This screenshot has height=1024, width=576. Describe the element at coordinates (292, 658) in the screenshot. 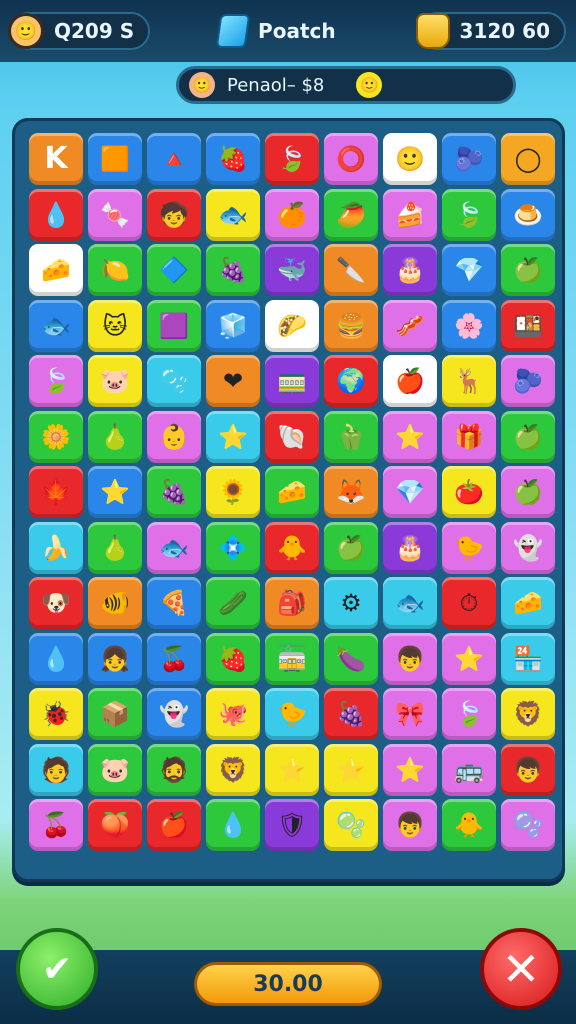

I see `board-tile: 🚋` at that location.